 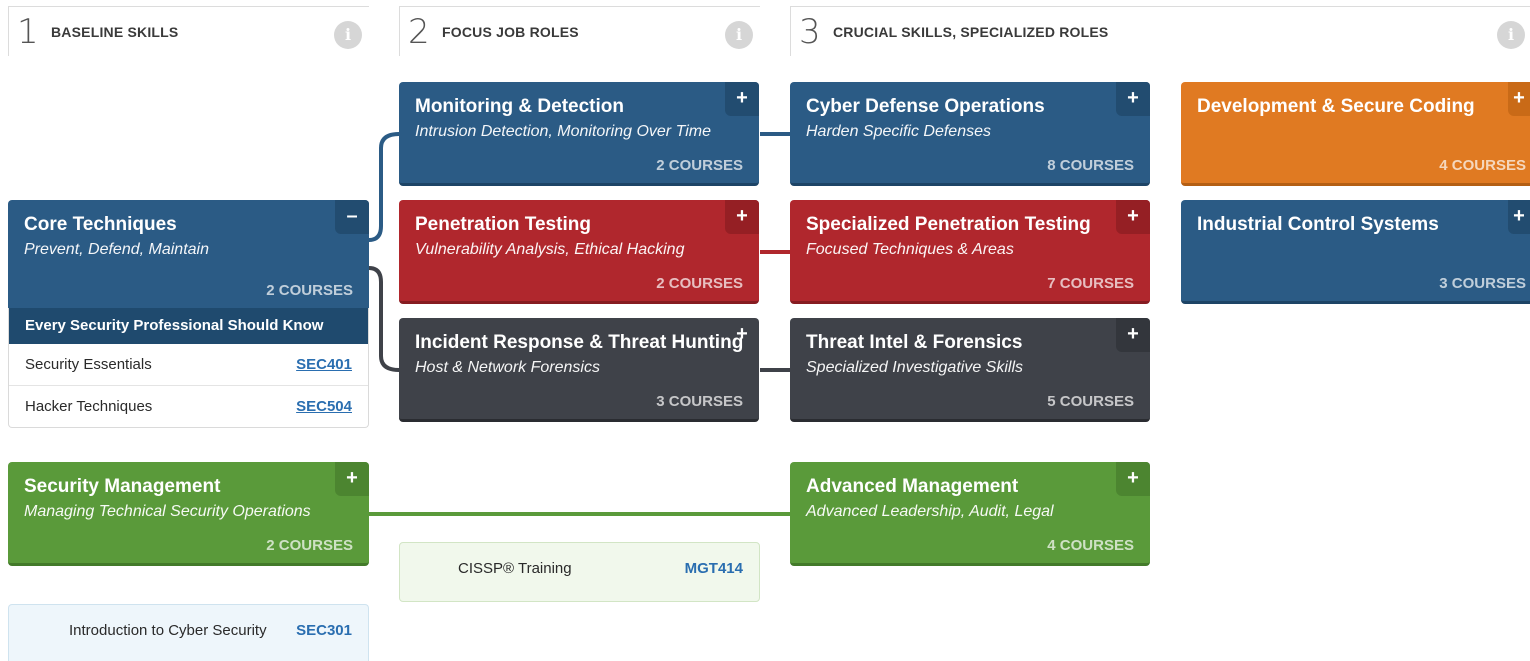 What do you see at coordinates (714, 568) in the screenshot?
I see `course-code-link: MGT414` at bounding box center [714, 568].